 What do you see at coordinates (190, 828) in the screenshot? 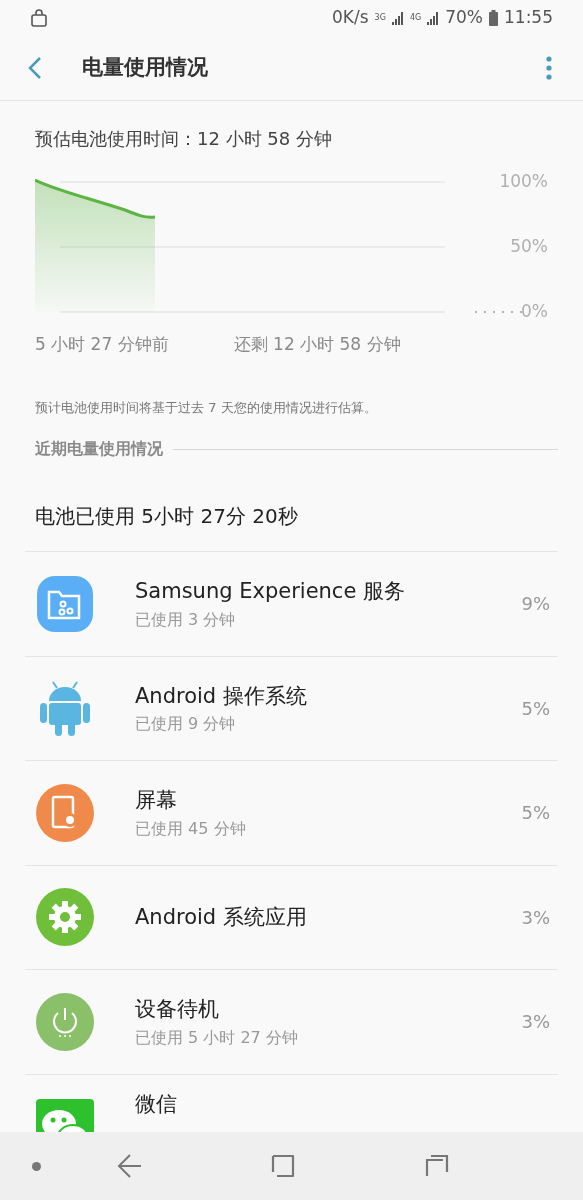
I see `usage-time: 已使用 45 分钟` at bounding box center [190, 828].